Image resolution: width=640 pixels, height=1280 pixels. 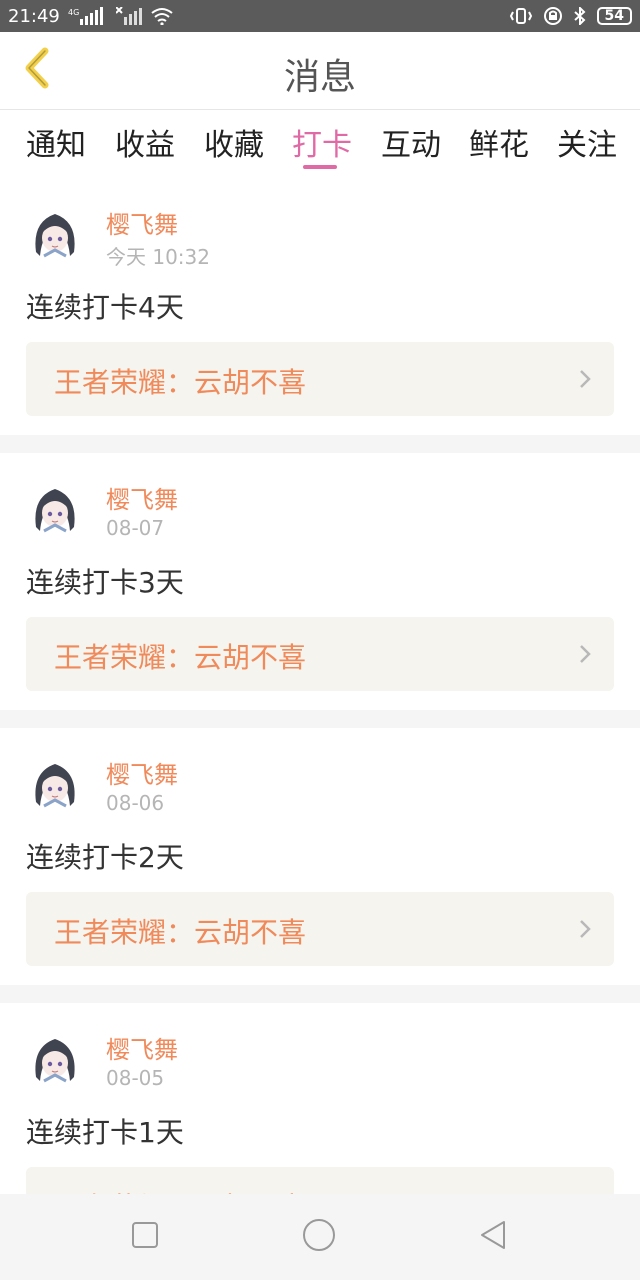 I want to click on tab-checkin: 打卡, so click(x=322, y=142).